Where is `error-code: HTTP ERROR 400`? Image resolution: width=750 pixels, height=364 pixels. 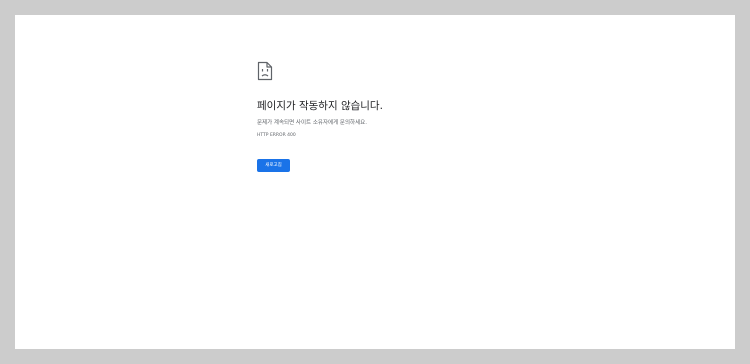 error-code: HTTP ERROR 400 is located at coordinates (276, 135).